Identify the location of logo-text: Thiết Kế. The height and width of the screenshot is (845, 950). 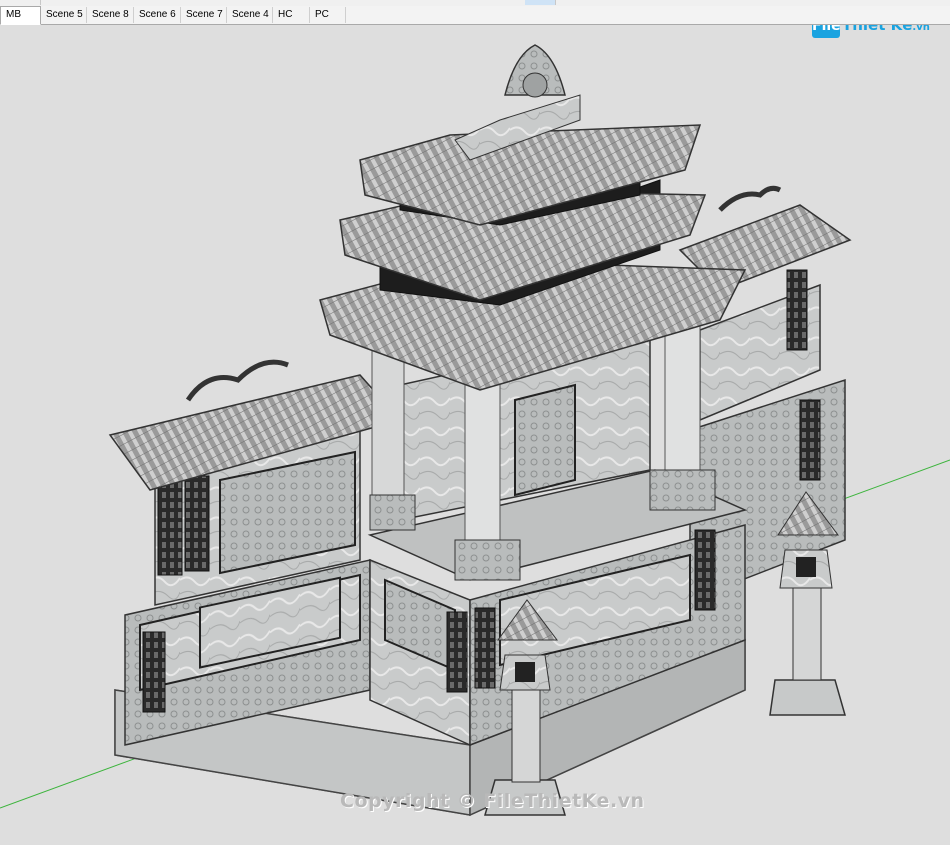
(877, 29).